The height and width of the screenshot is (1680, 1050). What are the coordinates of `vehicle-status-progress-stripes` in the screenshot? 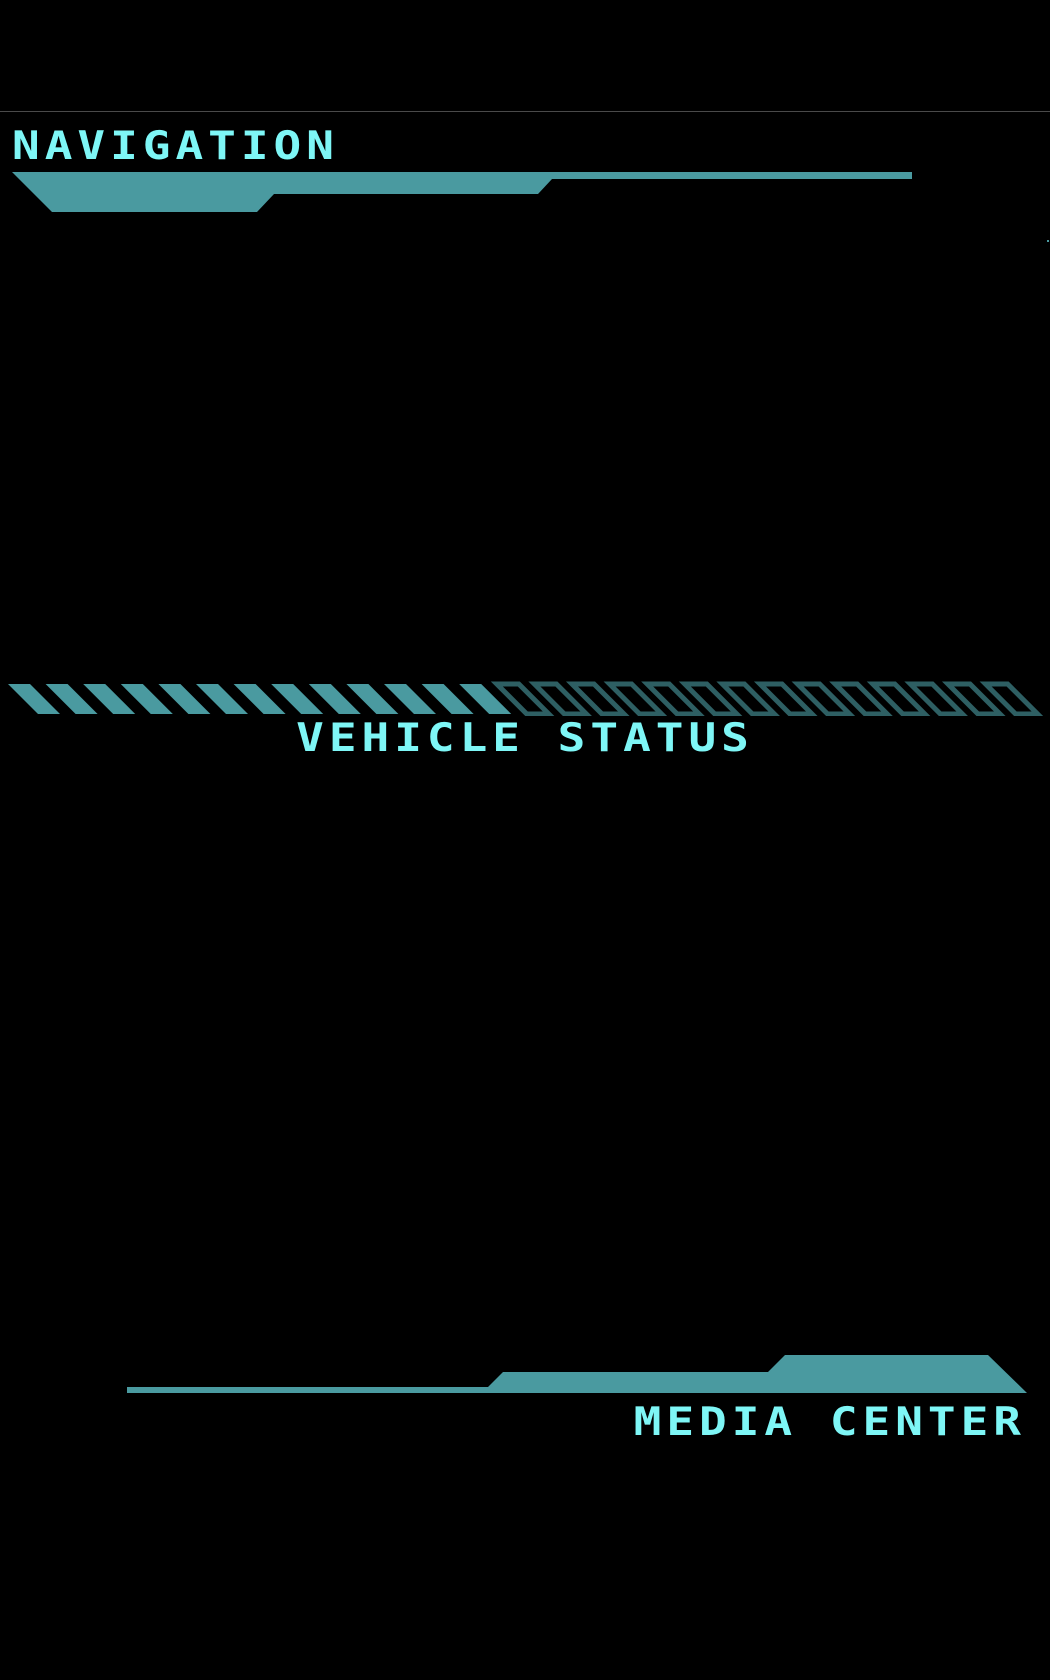 It's located at (526, 698).